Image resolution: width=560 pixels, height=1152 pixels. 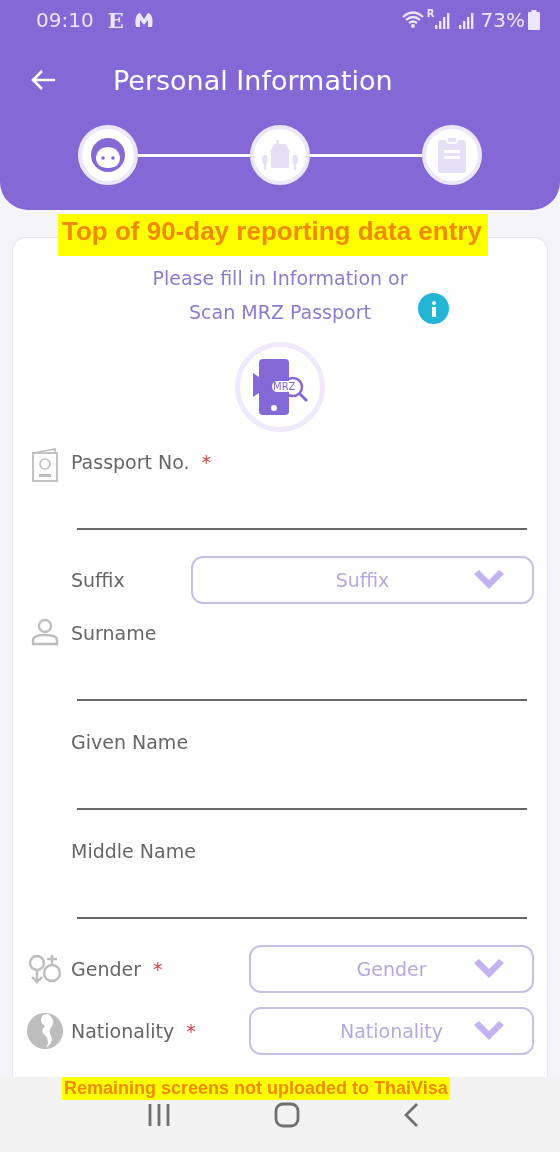 I want to click on field-label: Surname, so click(x=114, y=633).